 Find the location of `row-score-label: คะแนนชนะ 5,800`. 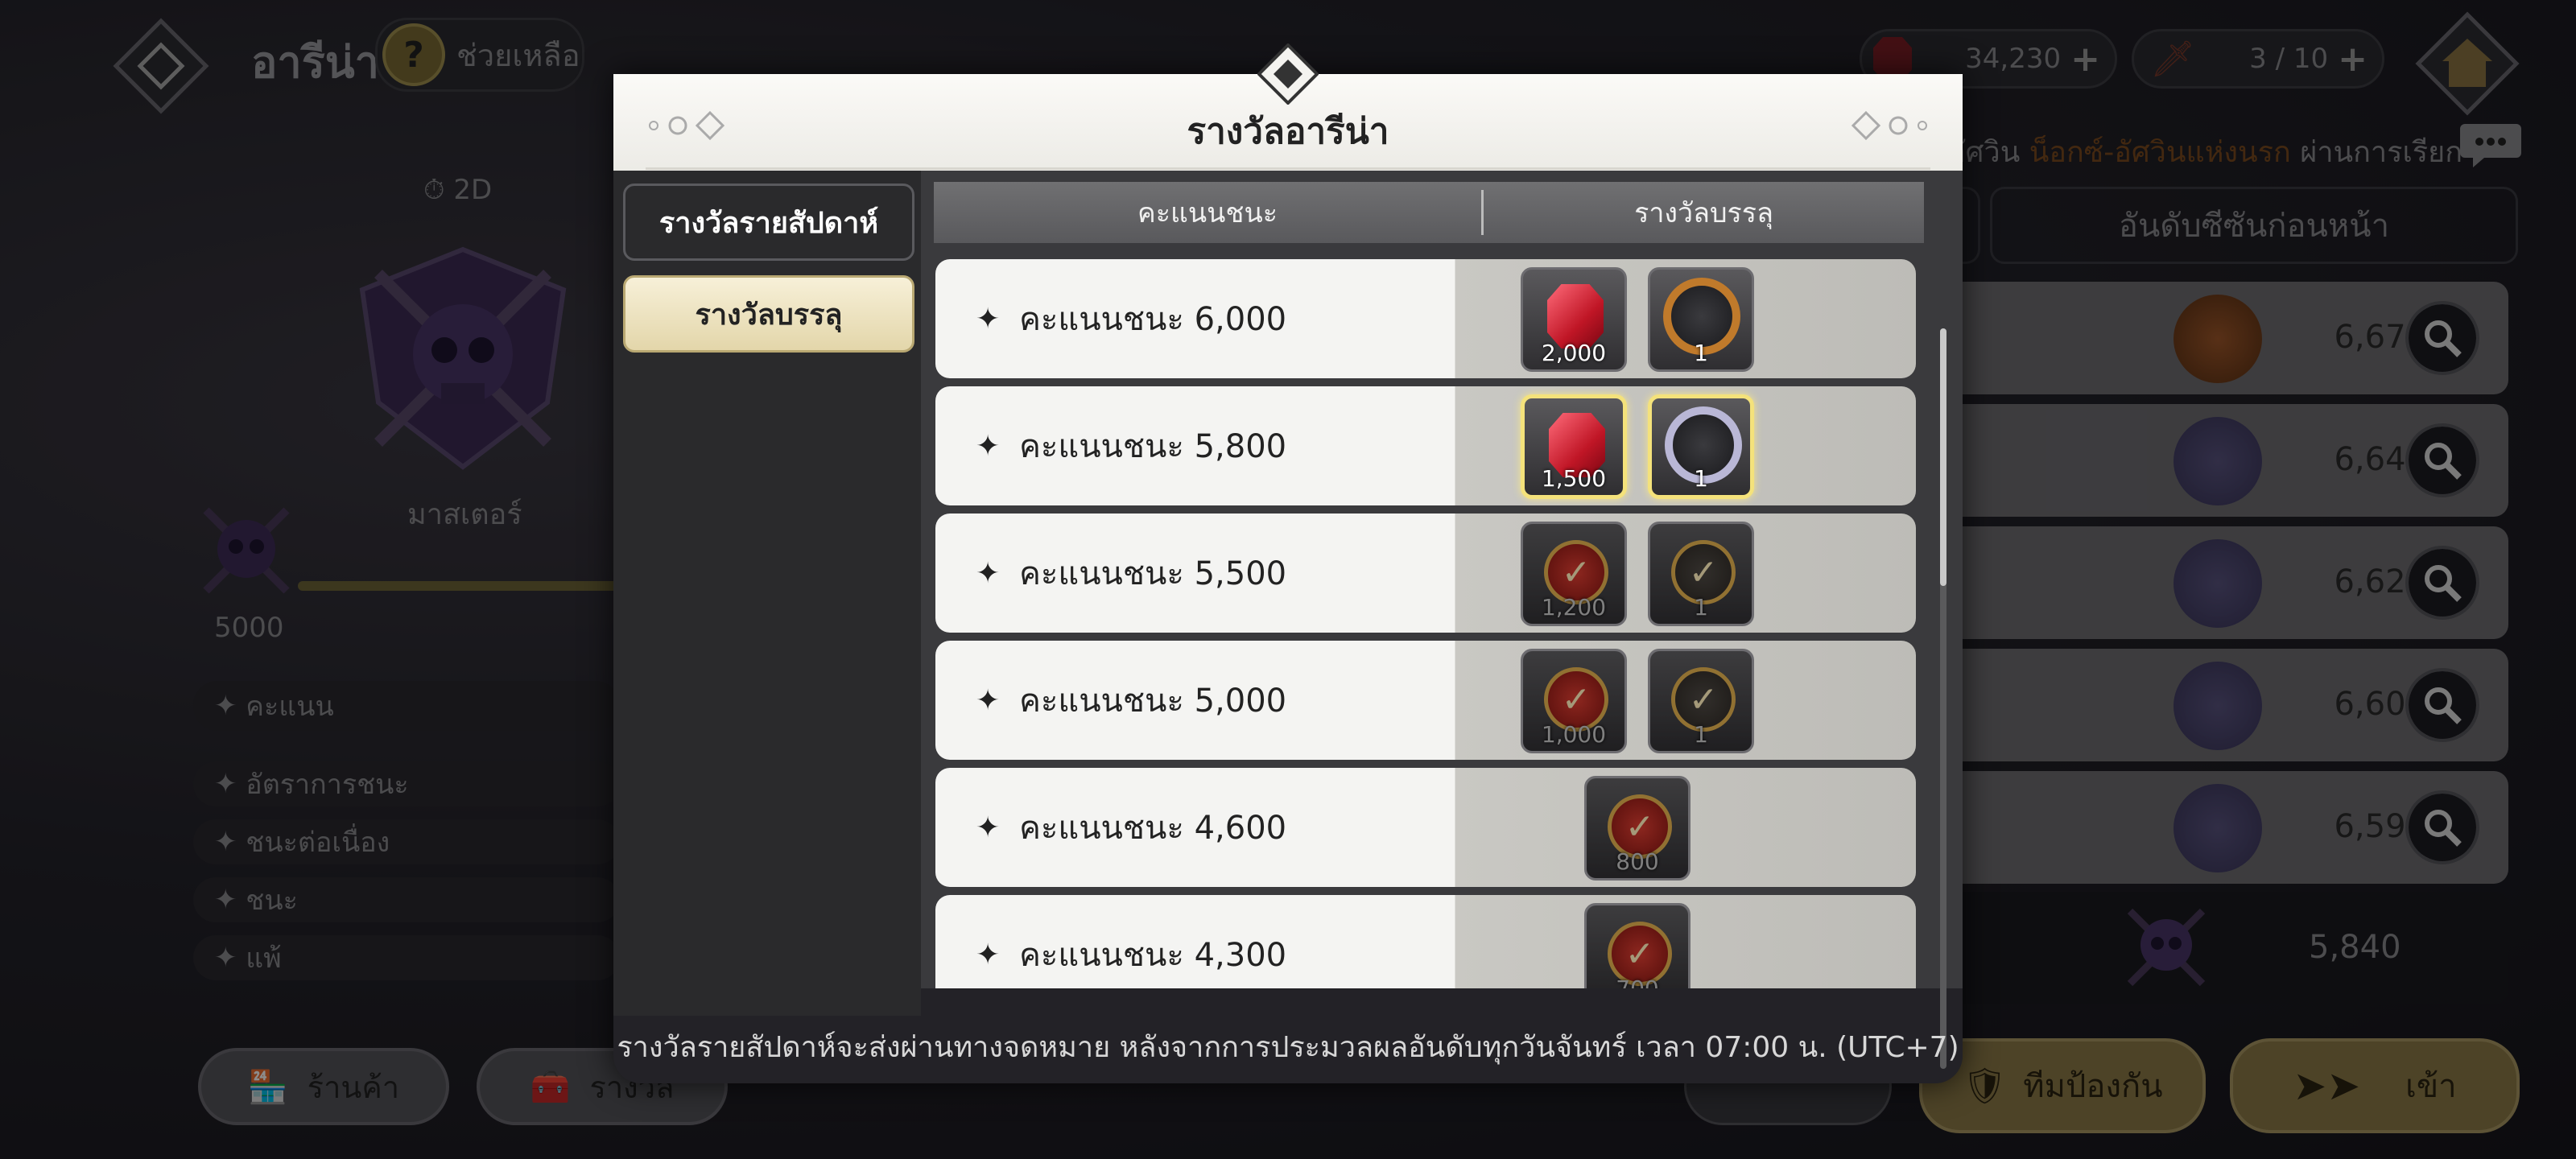

row-score-label: คะแนนชนะ 5,800 is located at coordinates (1153, 446).